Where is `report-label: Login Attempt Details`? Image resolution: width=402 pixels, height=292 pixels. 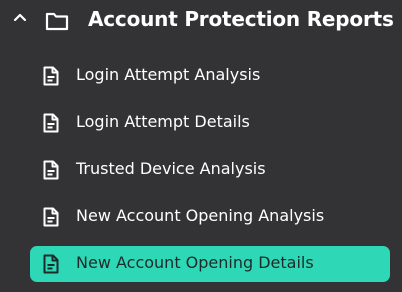 report-label: Login Attempt Details is located at coordinates (163, 121).